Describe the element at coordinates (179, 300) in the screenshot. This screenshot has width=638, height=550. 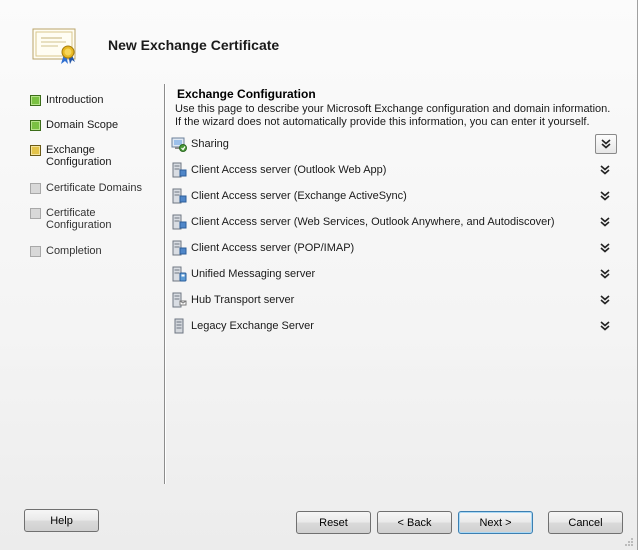
I see `transport-server-icon` at that location.